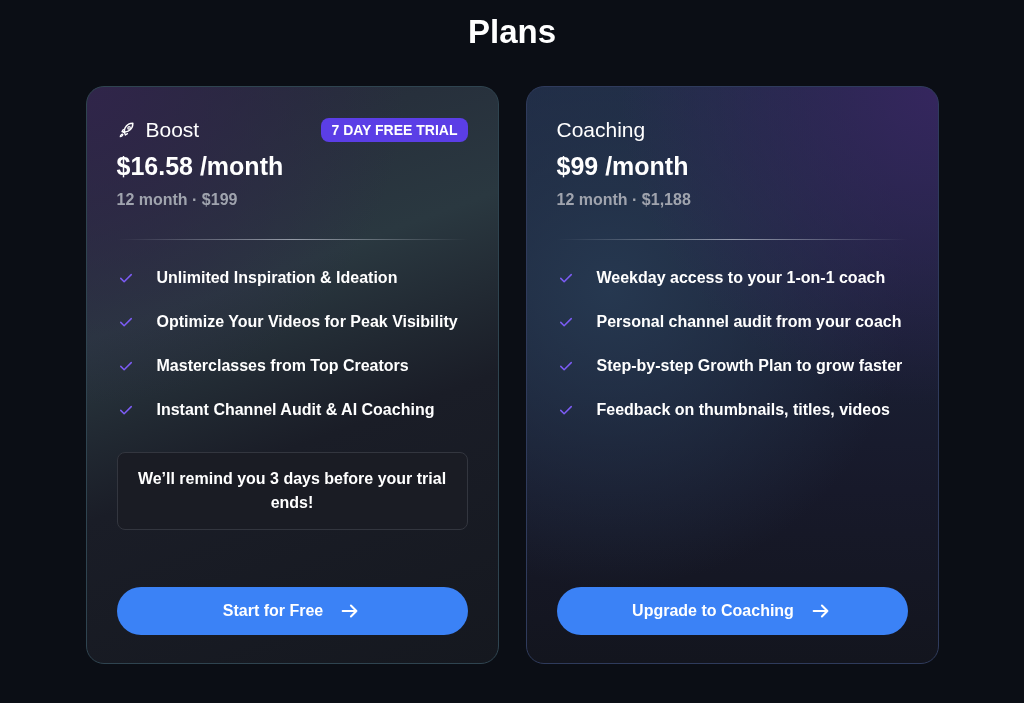 Image resolution: width=1024 pixels, height=703 pixels. I want to click on reminder-note: We’ll remind you 3 days before your trial ends!, so click(292, 491).